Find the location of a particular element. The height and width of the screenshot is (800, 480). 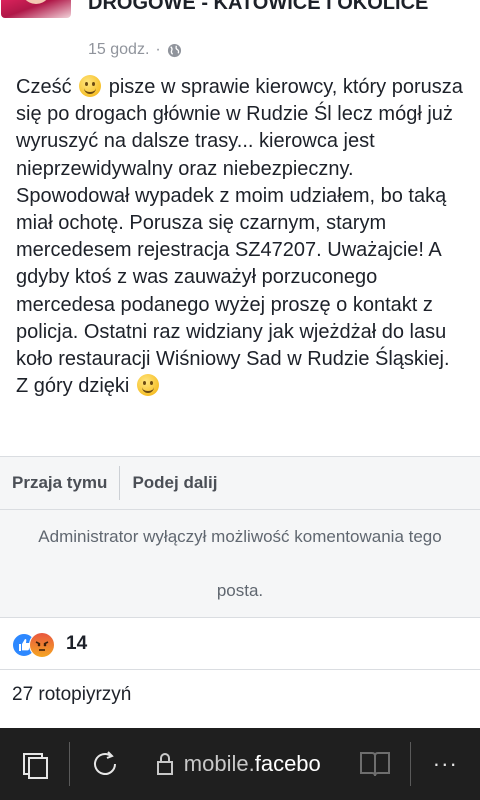

notice-line-2: posta. is located at coordinates (240, 590).